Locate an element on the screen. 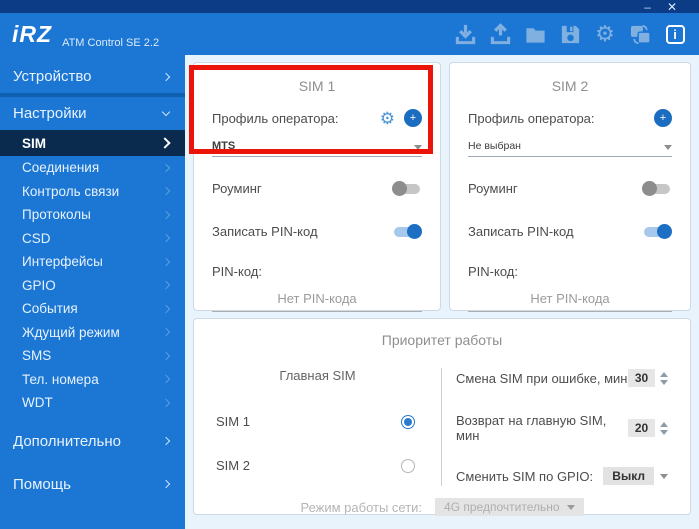  sim1-write-pin-toggle is located at coordinates (408, 231).